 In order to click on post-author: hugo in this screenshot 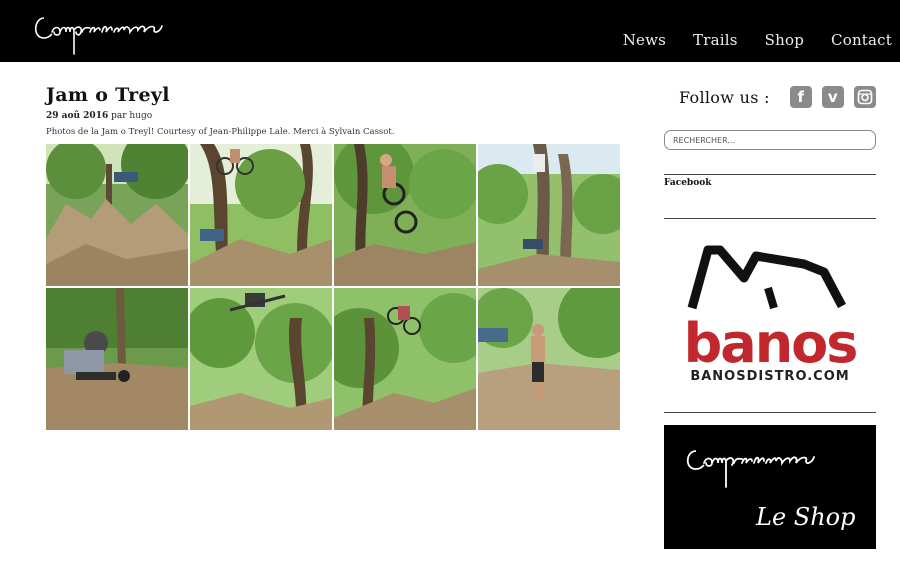, I will do `click(140, 116)`.